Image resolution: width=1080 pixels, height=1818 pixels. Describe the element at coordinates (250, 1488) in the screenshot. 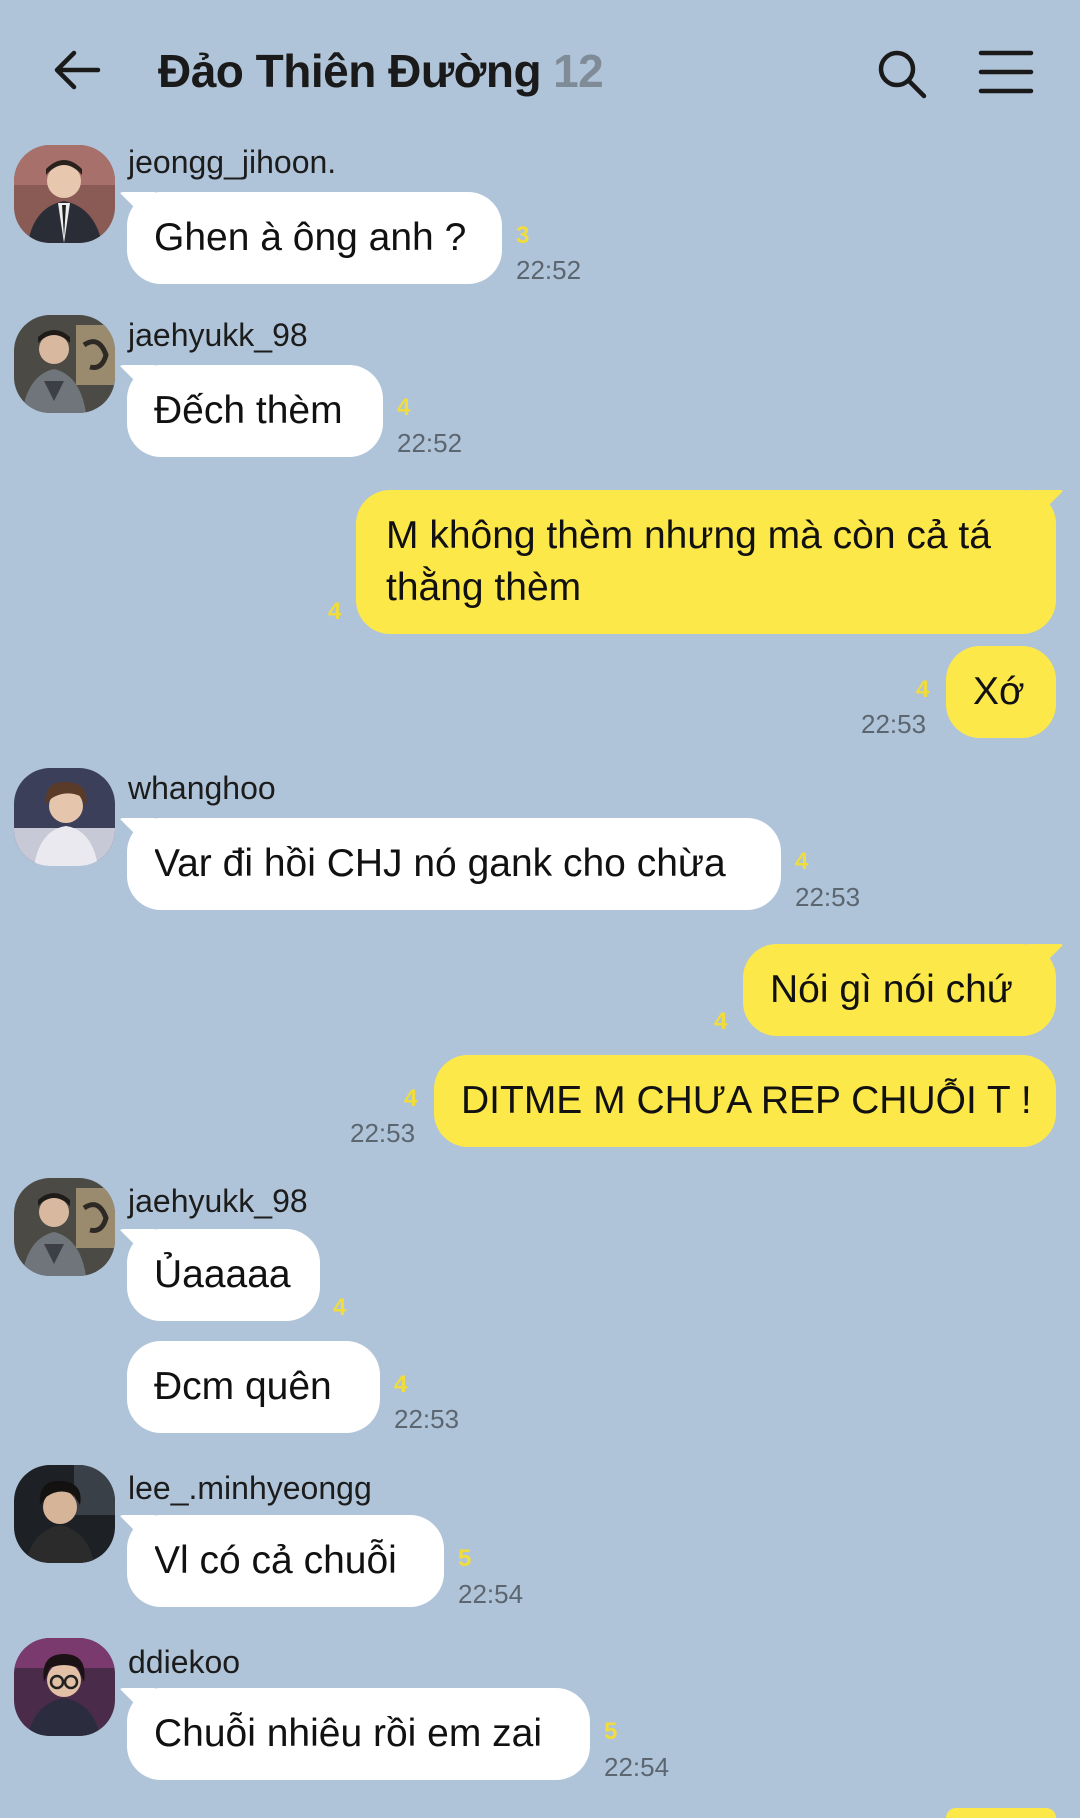

I see `sender-name: lee_.minhyeongg` at that location.